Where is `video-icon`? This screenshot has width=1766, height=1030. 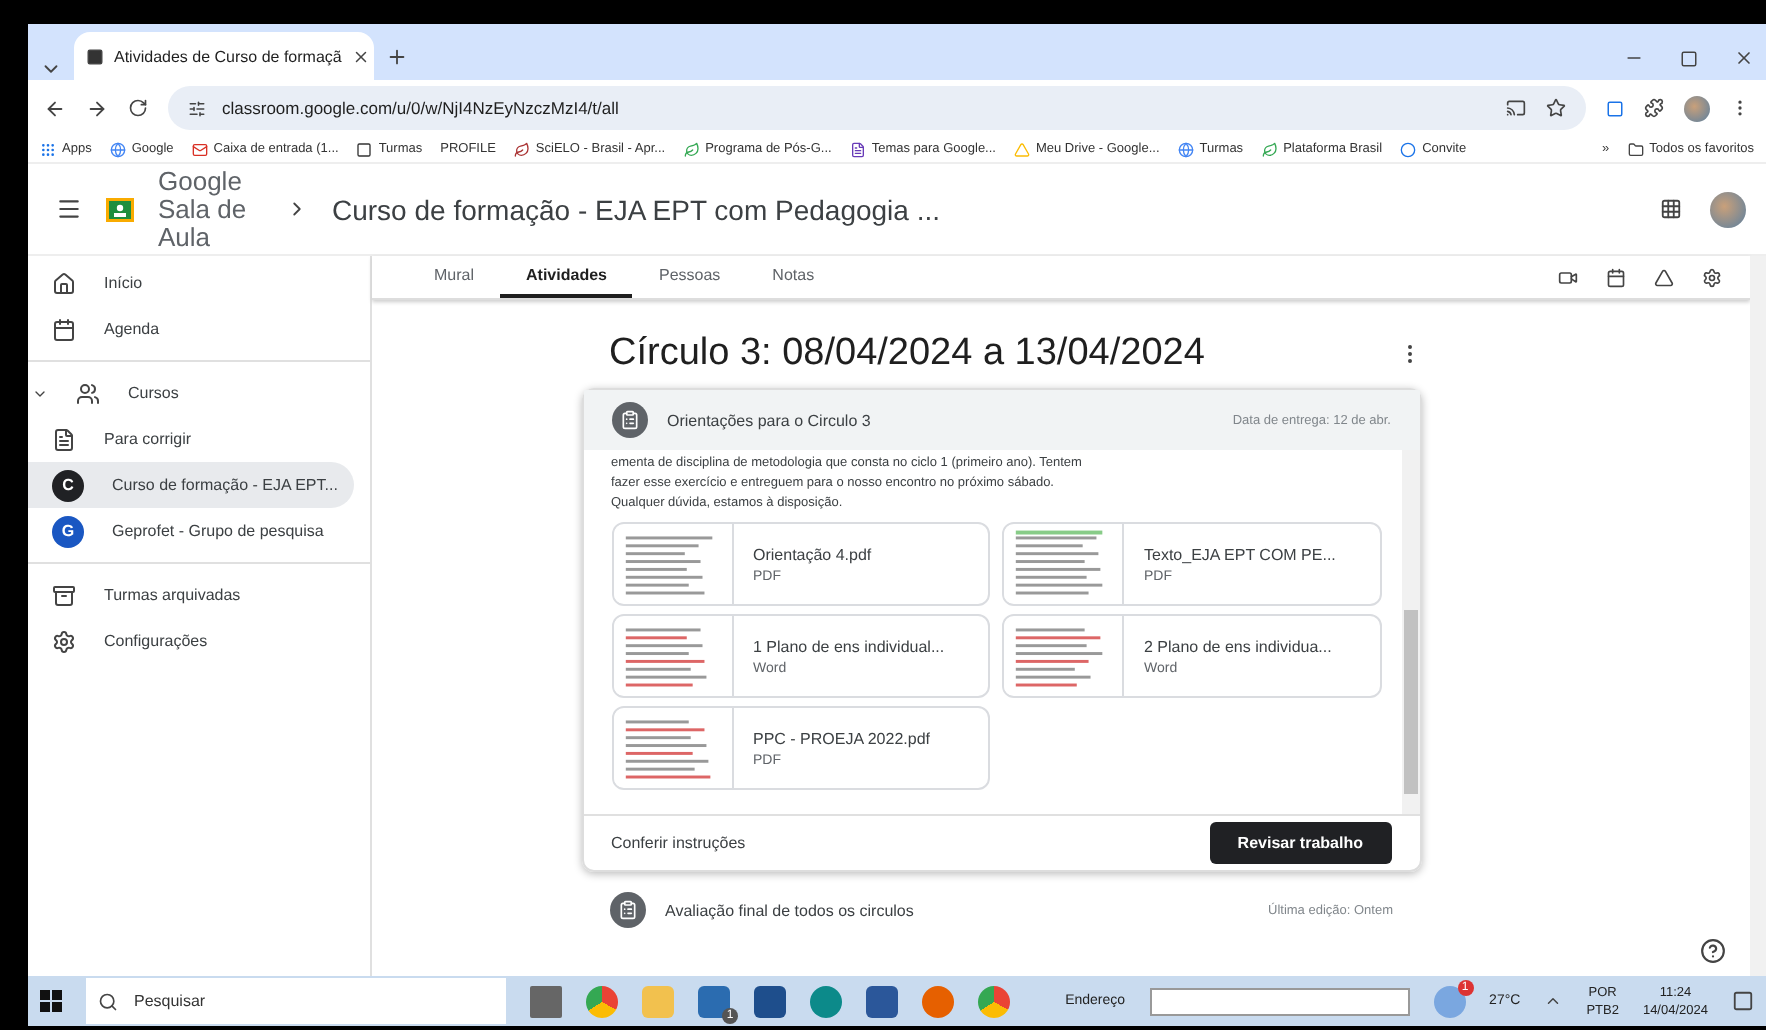 video-icon is located at coordinates (1568, 277).